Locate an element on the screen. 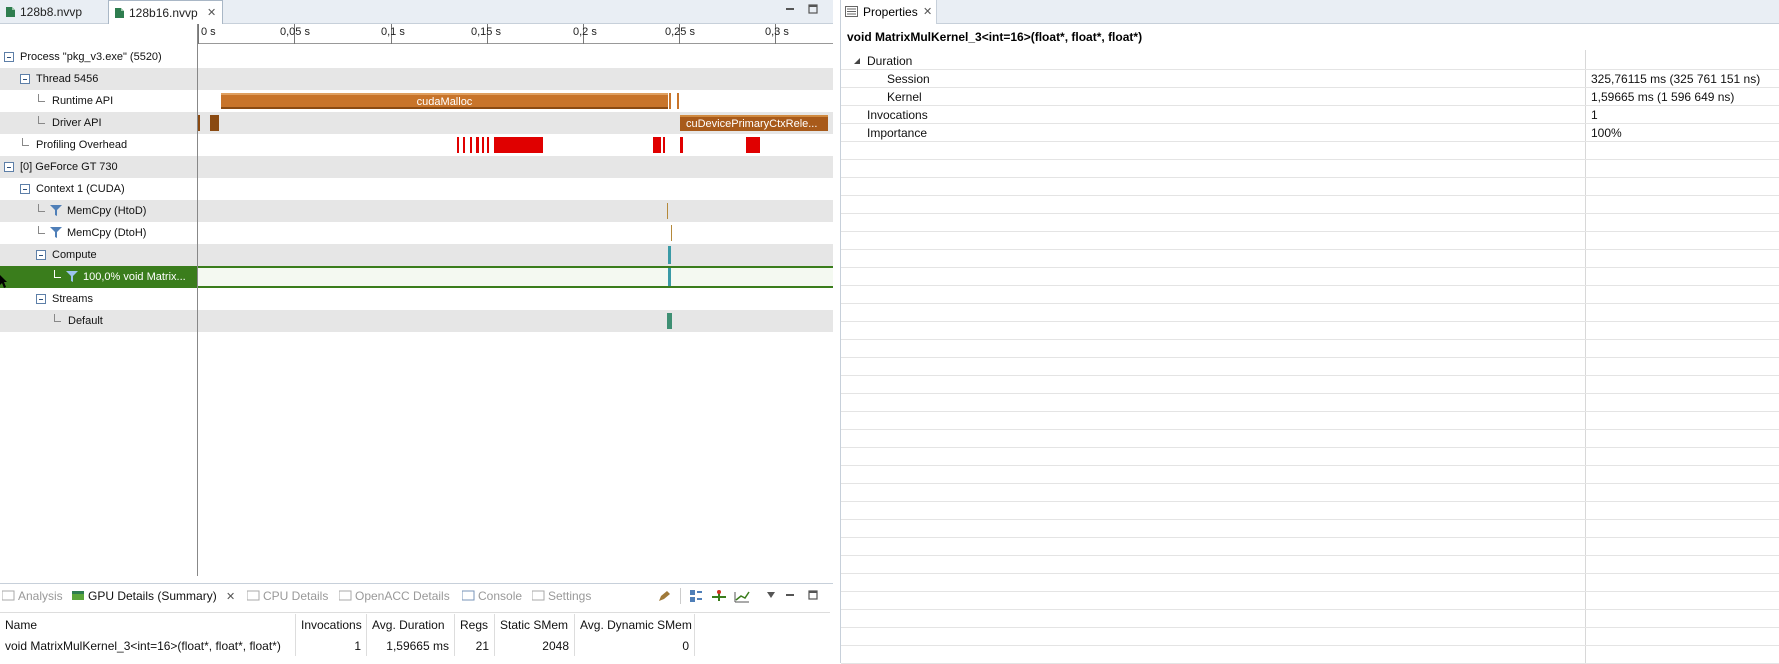 The height and width of the screenshot is (664, 1779). tab-console: Console is located at coordinates (491, 596).